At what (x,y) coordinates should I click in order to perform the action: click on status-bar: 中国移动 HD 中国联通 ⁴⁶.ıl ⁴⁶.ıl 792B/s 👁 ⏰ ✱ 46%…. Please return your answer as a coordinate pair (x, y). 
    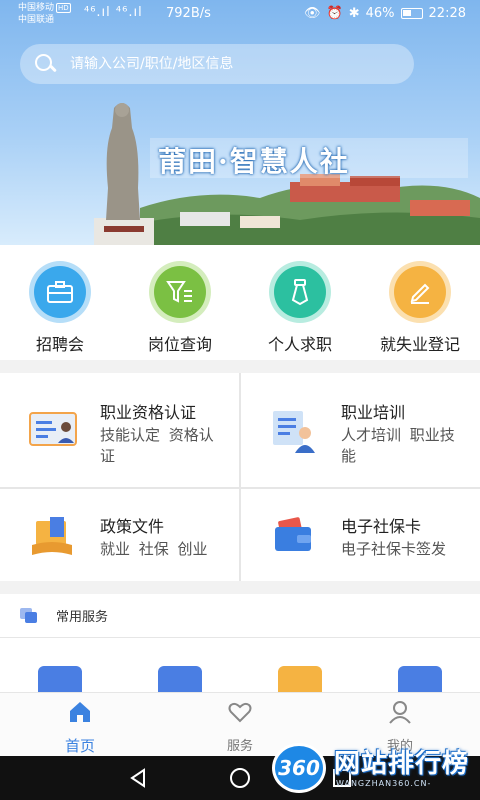
    Looking at the image, I should click on (240, 16).